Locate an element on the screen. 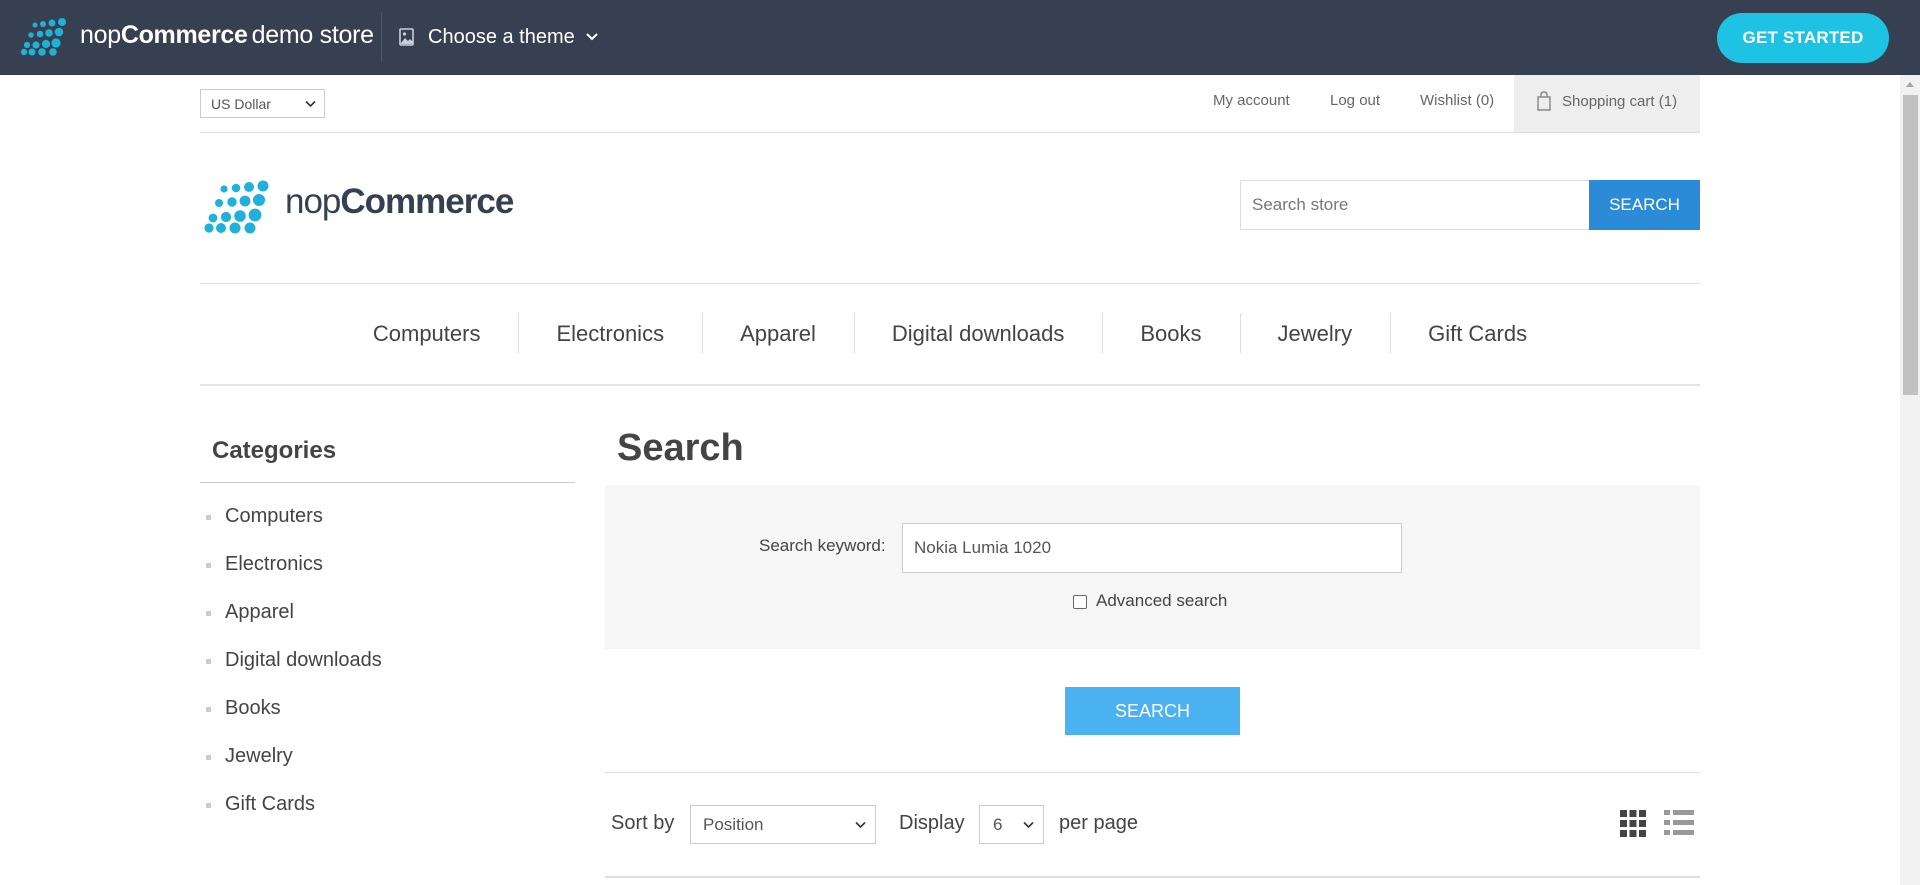  per-page-label: per page is located at coordinates (1098, 823).